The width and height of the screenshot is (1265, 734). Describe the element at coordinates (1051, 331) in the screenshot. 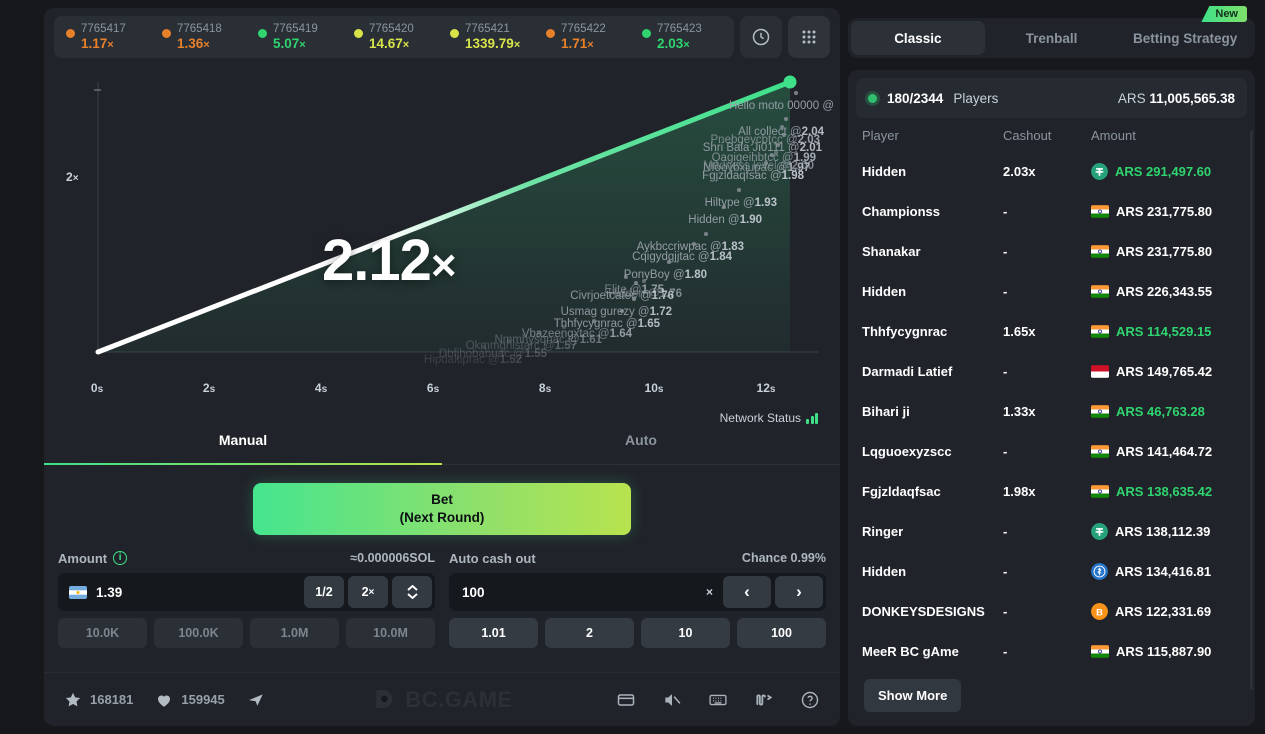

I see `table-row: Thhfycygnrac 1.65x ARS 114,529.15` at that location.